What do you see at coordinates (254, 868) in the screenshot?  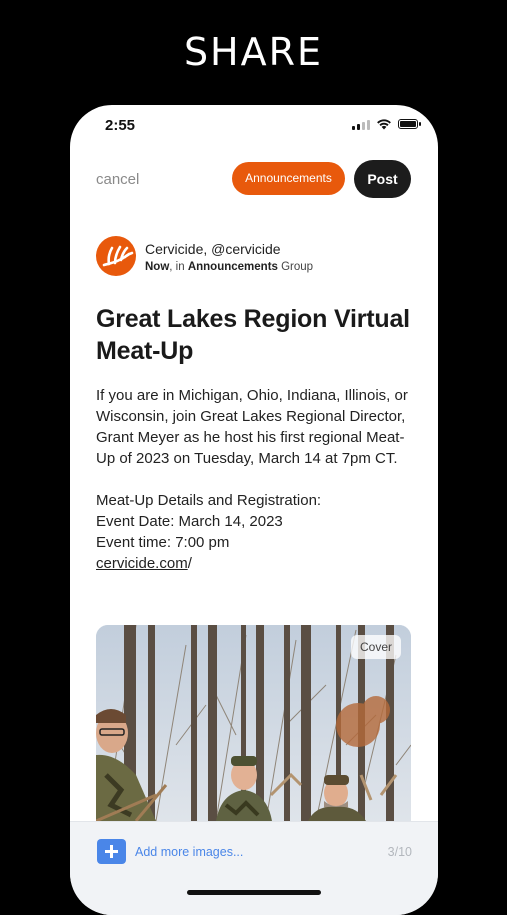 I see `image-toolbar: Add more images... 3/10` at bounding box center [254, 868].